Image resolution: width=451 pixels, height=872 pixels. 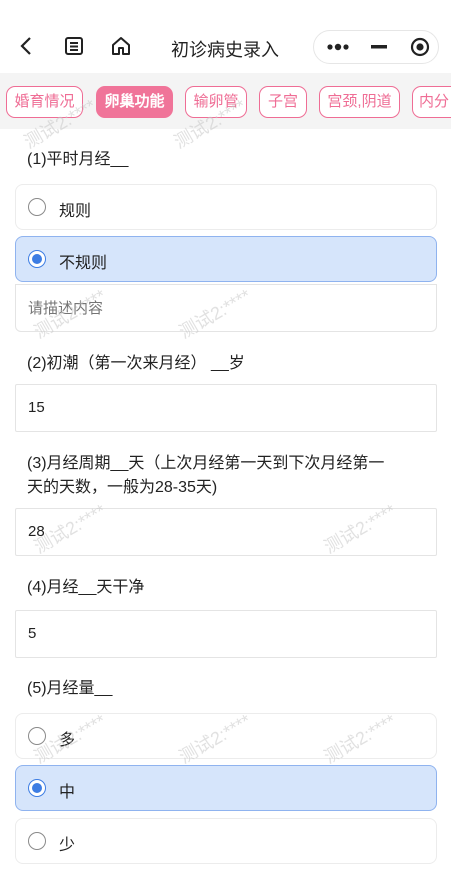 What do you see at coordinates (78, 159) in the screenshot?
I see `question-1-label: (1)平时月经__` at bounding box center [78, 159].